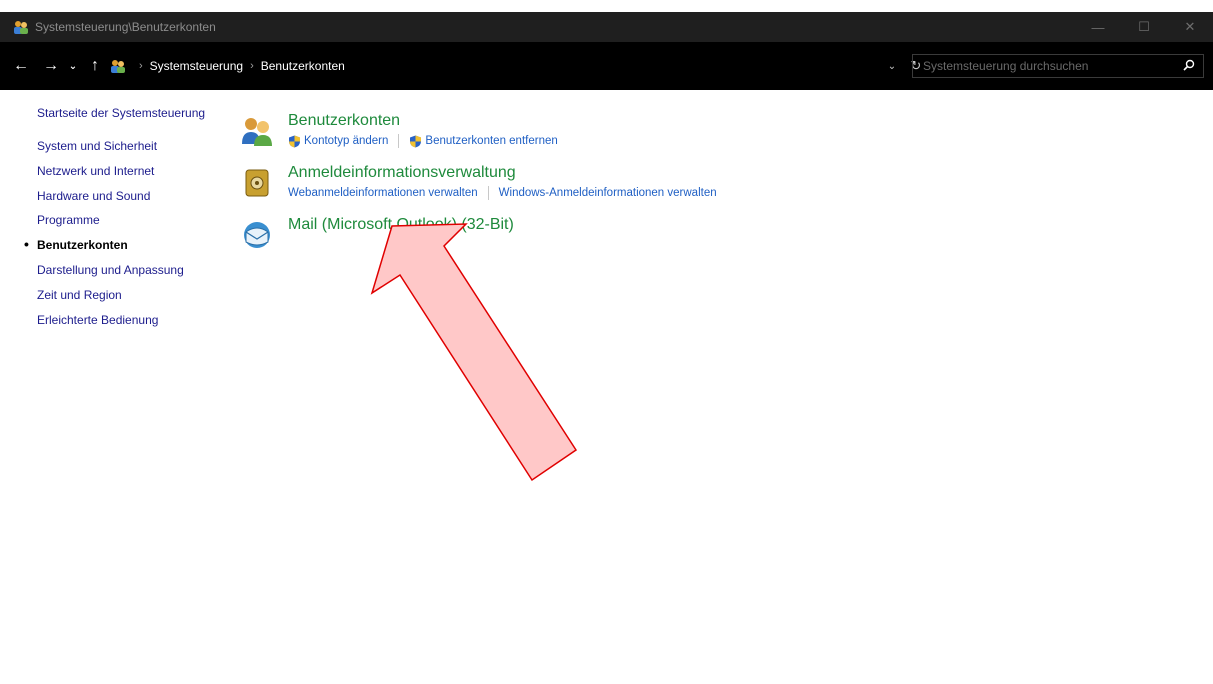  What do you see at coordinates (73, 66) in the screenshot?
I see `recent-locations-button: ⌄` at bounding box center [73, 66].